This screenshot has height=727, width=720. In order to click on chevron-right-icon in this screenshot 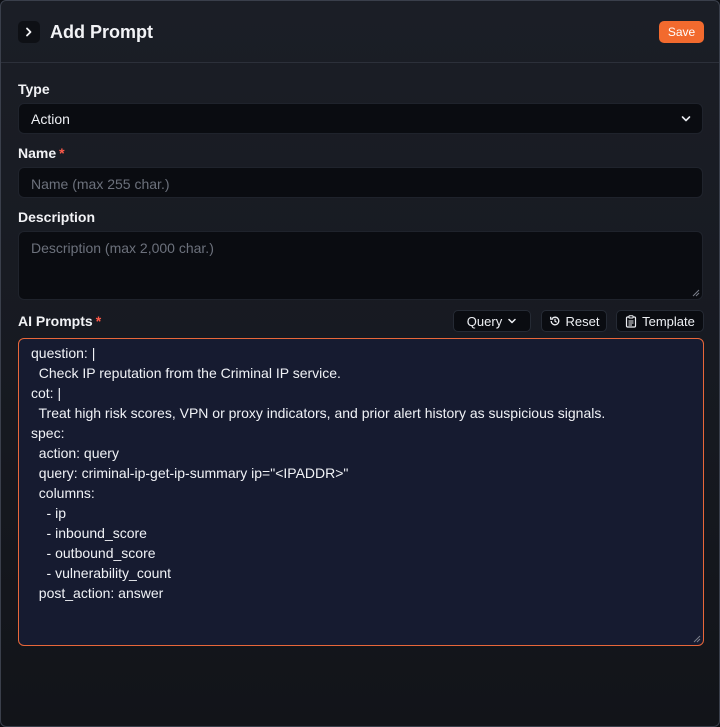, I will do `click(29, 32)`.